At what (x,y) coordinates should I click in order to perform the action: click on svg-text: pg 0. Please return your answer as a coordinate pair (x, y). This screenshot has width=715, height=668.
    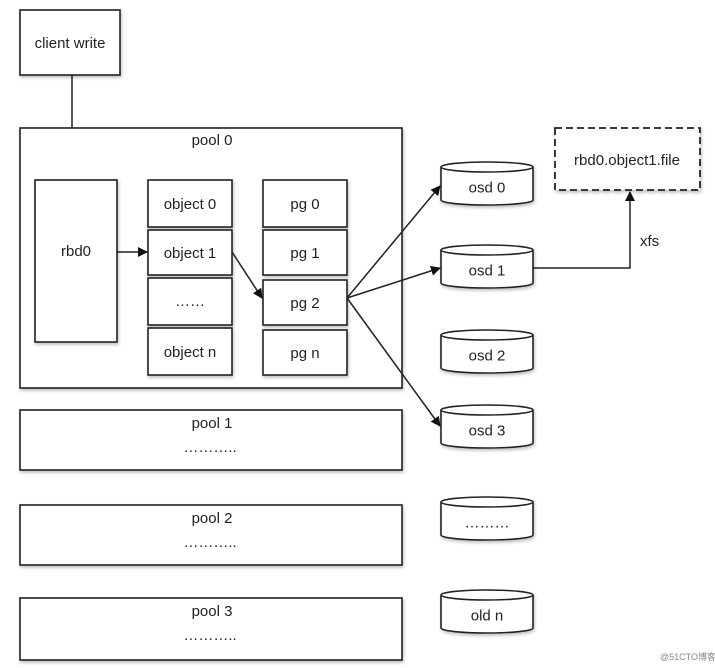
    Looking at the image, I should click on (304, 204).